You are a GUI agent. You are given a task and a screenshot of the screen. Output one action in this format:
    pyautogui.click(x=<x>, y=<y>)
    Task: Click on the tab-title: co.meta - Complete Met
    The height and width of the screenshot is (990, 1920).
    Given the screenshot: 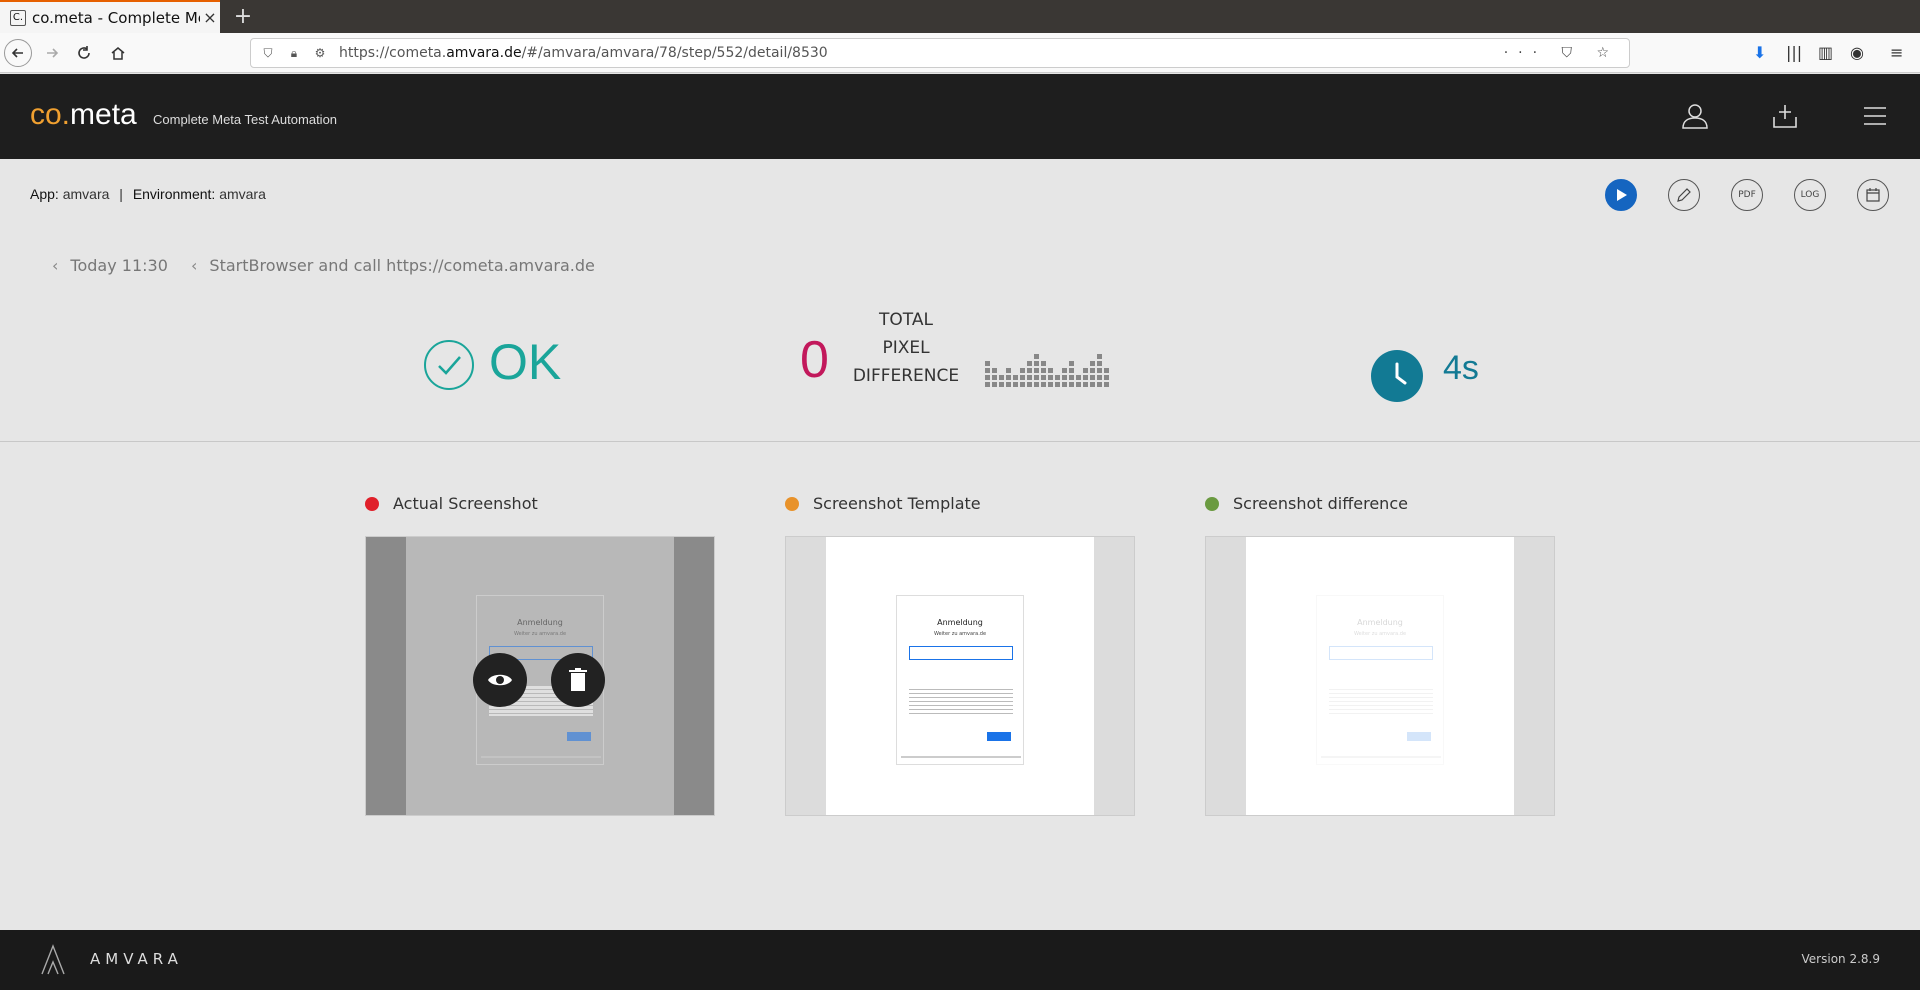 What is the action you would take?
    pyautogui.click(x=116, y=17)
    